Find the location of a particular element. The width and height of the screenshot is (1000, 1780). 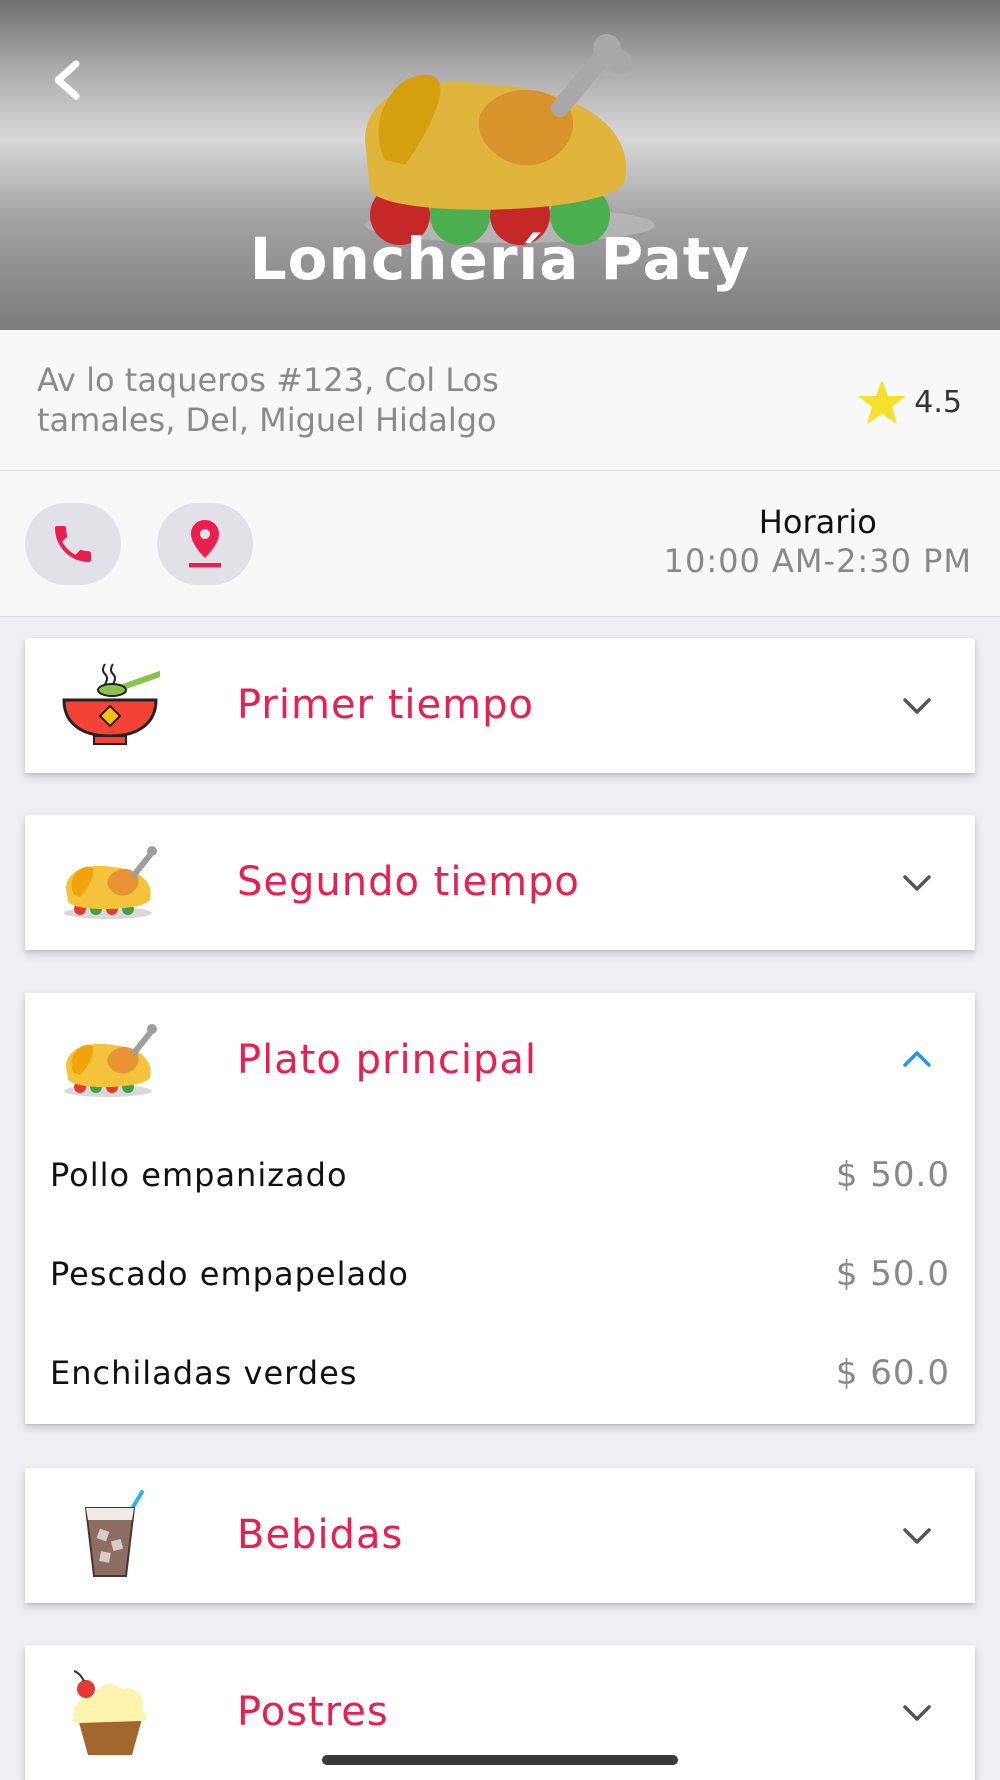

soup-bowl-icon is located at coordinates (111, 704).